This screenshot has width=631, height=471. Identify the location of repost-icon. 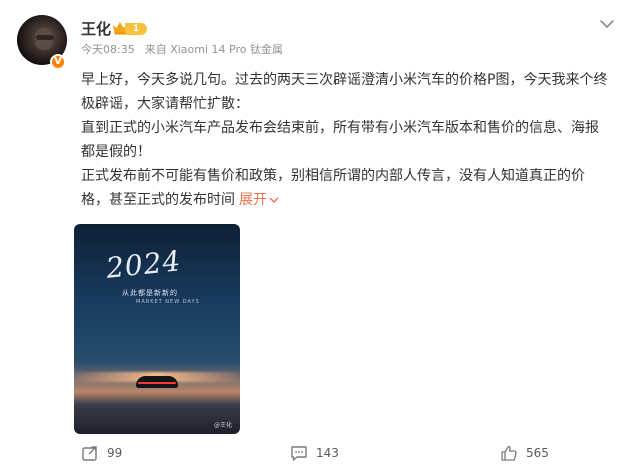
(89, 453).